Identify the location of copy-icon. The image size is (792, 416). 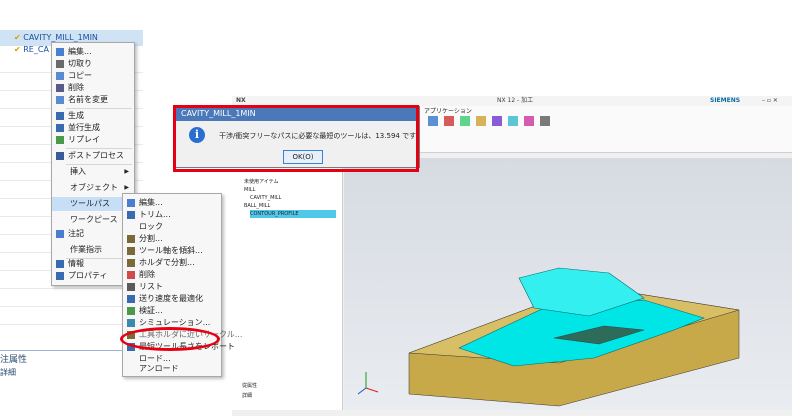
(60, 76).